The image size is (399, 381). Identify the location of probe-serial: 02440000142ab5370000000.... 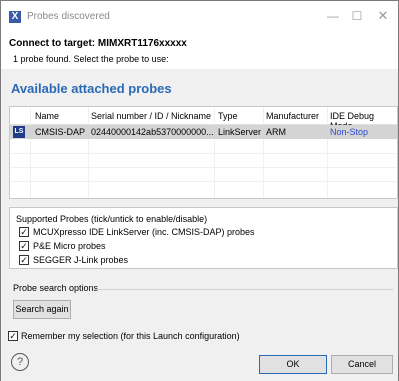
(152, 132).